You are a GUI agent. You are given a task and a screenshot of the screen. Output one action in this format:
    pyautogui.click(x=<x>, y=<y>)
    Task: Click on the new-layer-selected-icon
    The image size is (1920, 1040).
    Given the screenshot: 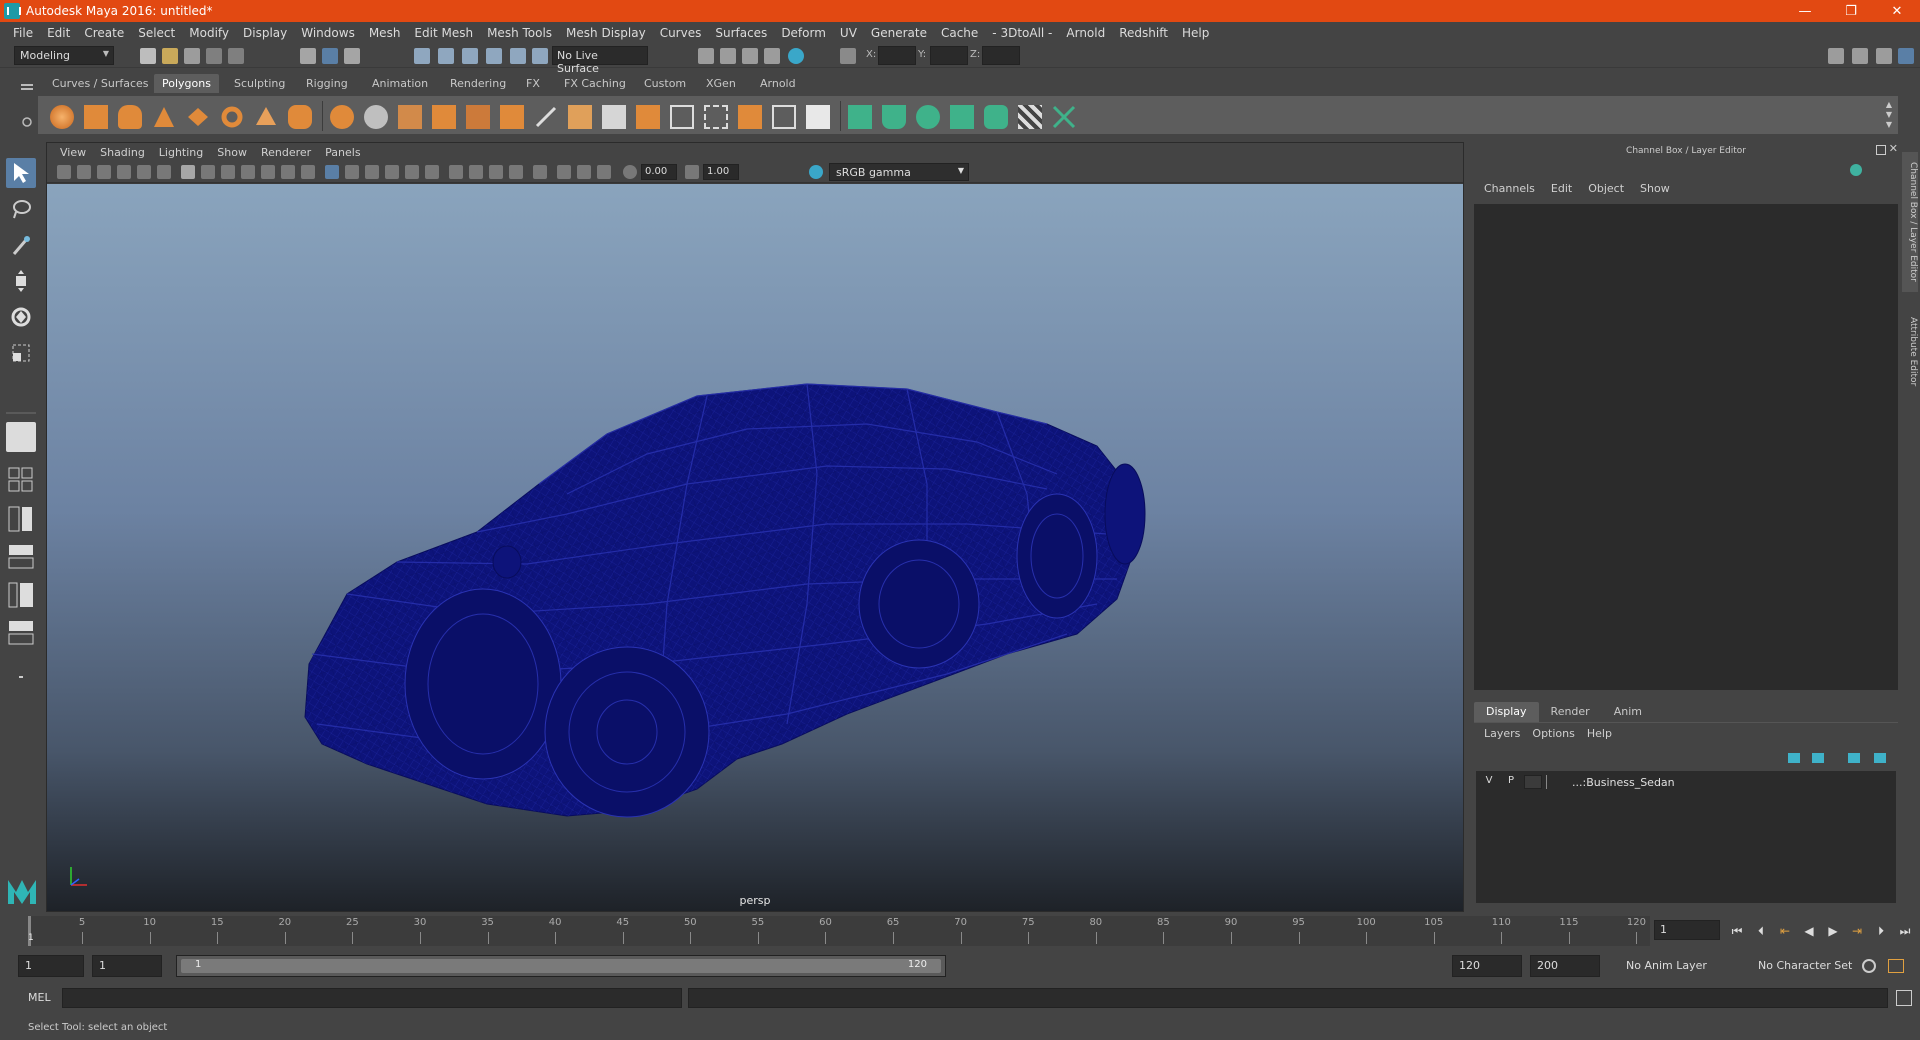 What is the action you would take?
    pyautogui.click(x=1880, y=758)
    